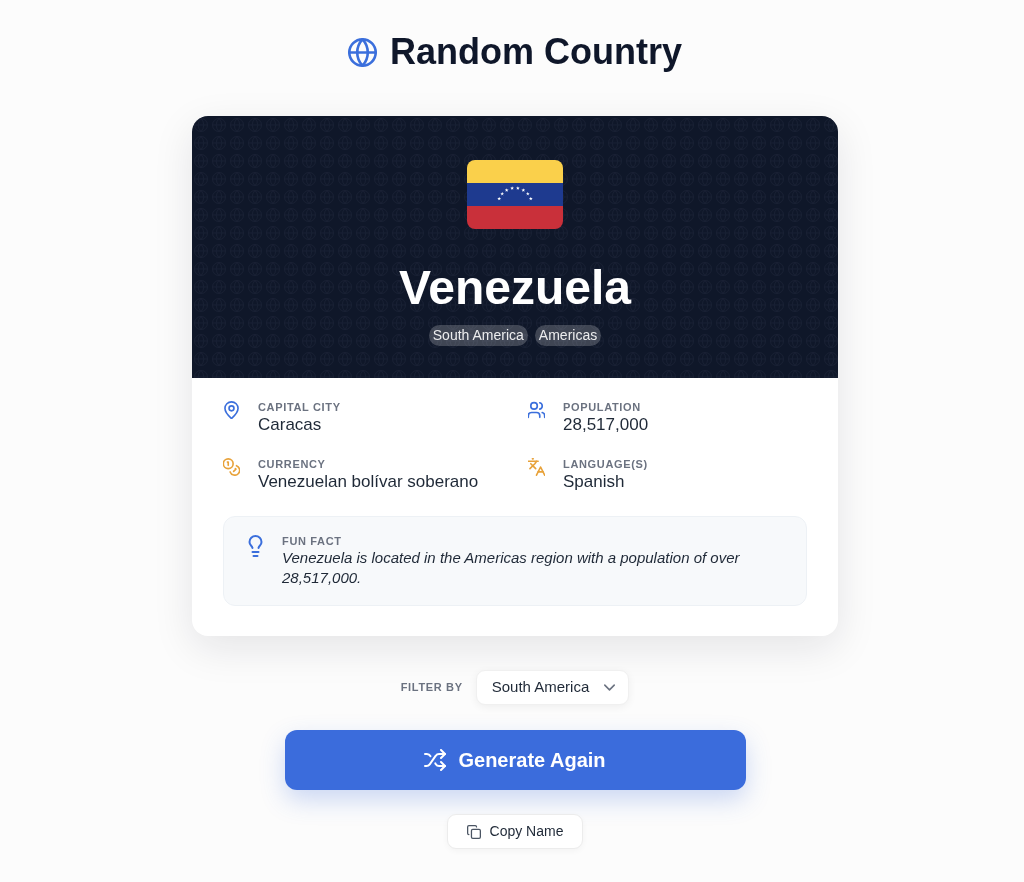 This screenshot has width=1024, height=882. Describe the element at coordinates (362, 52) in the screenshot. I see `globe-icon` at that location.